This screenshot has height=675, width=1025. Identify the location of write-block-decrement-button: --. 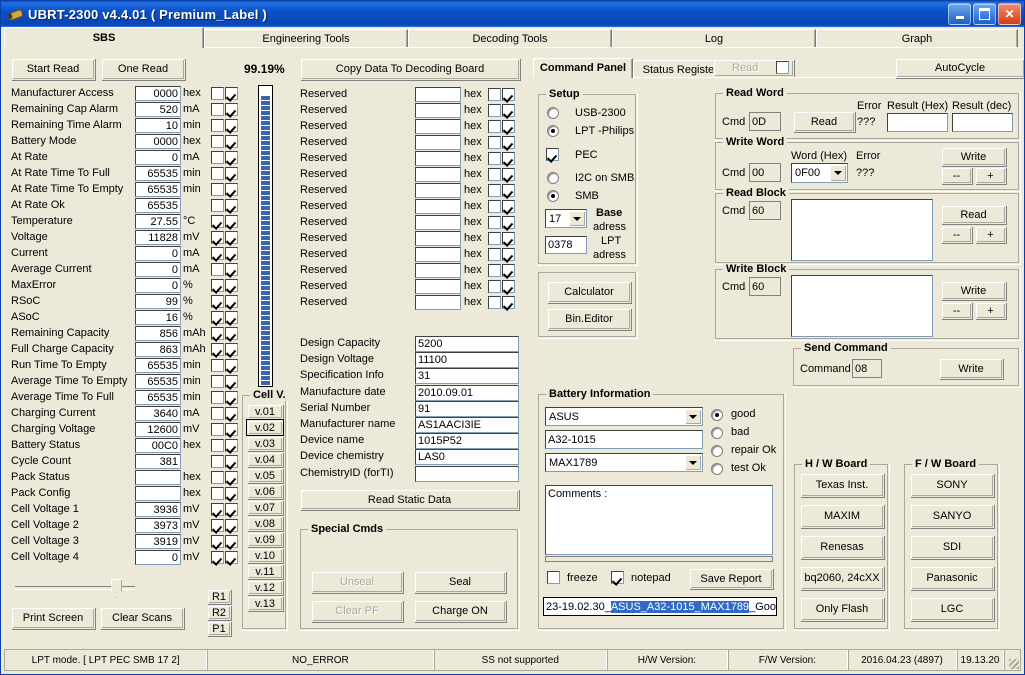
(956, 310).